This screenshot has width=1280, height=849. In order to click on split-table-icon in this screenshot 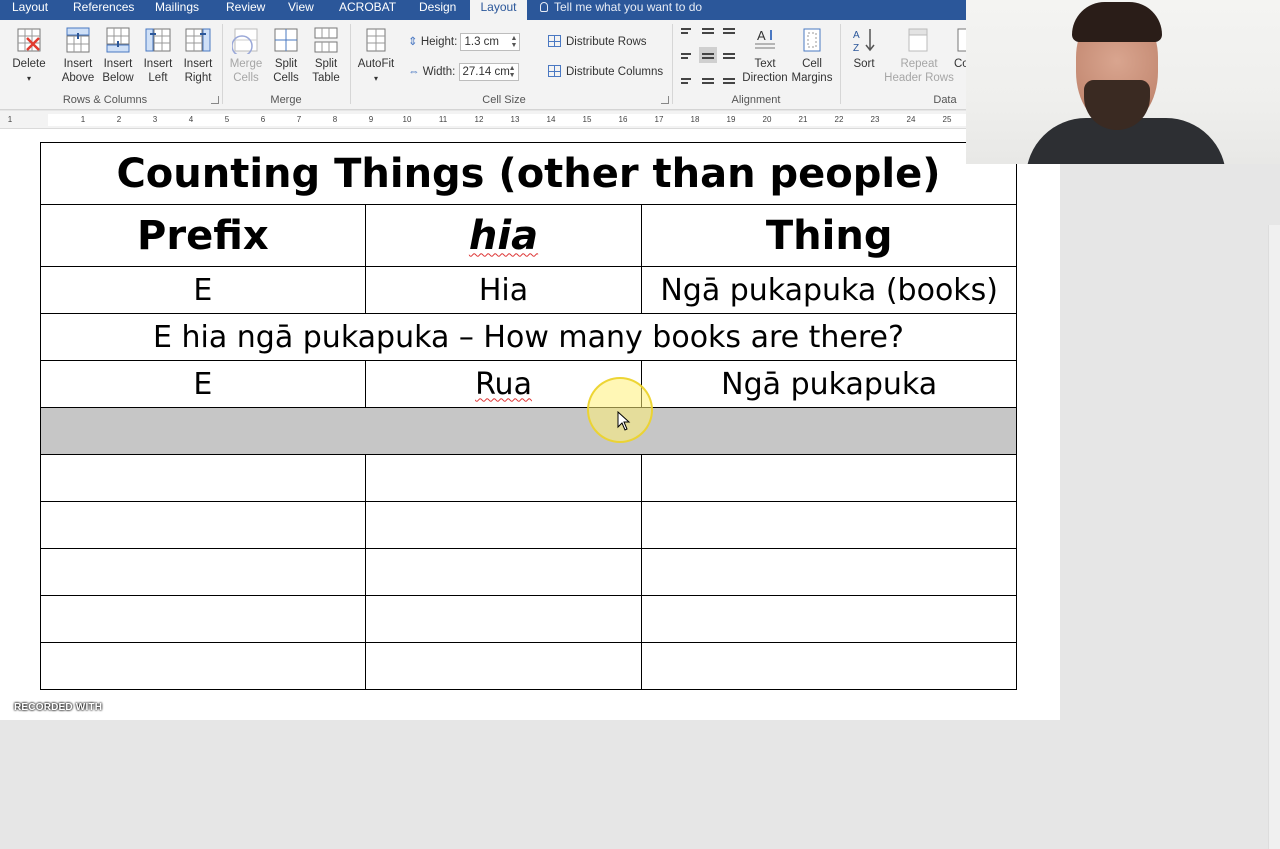, I will do `click(326, 40)`.